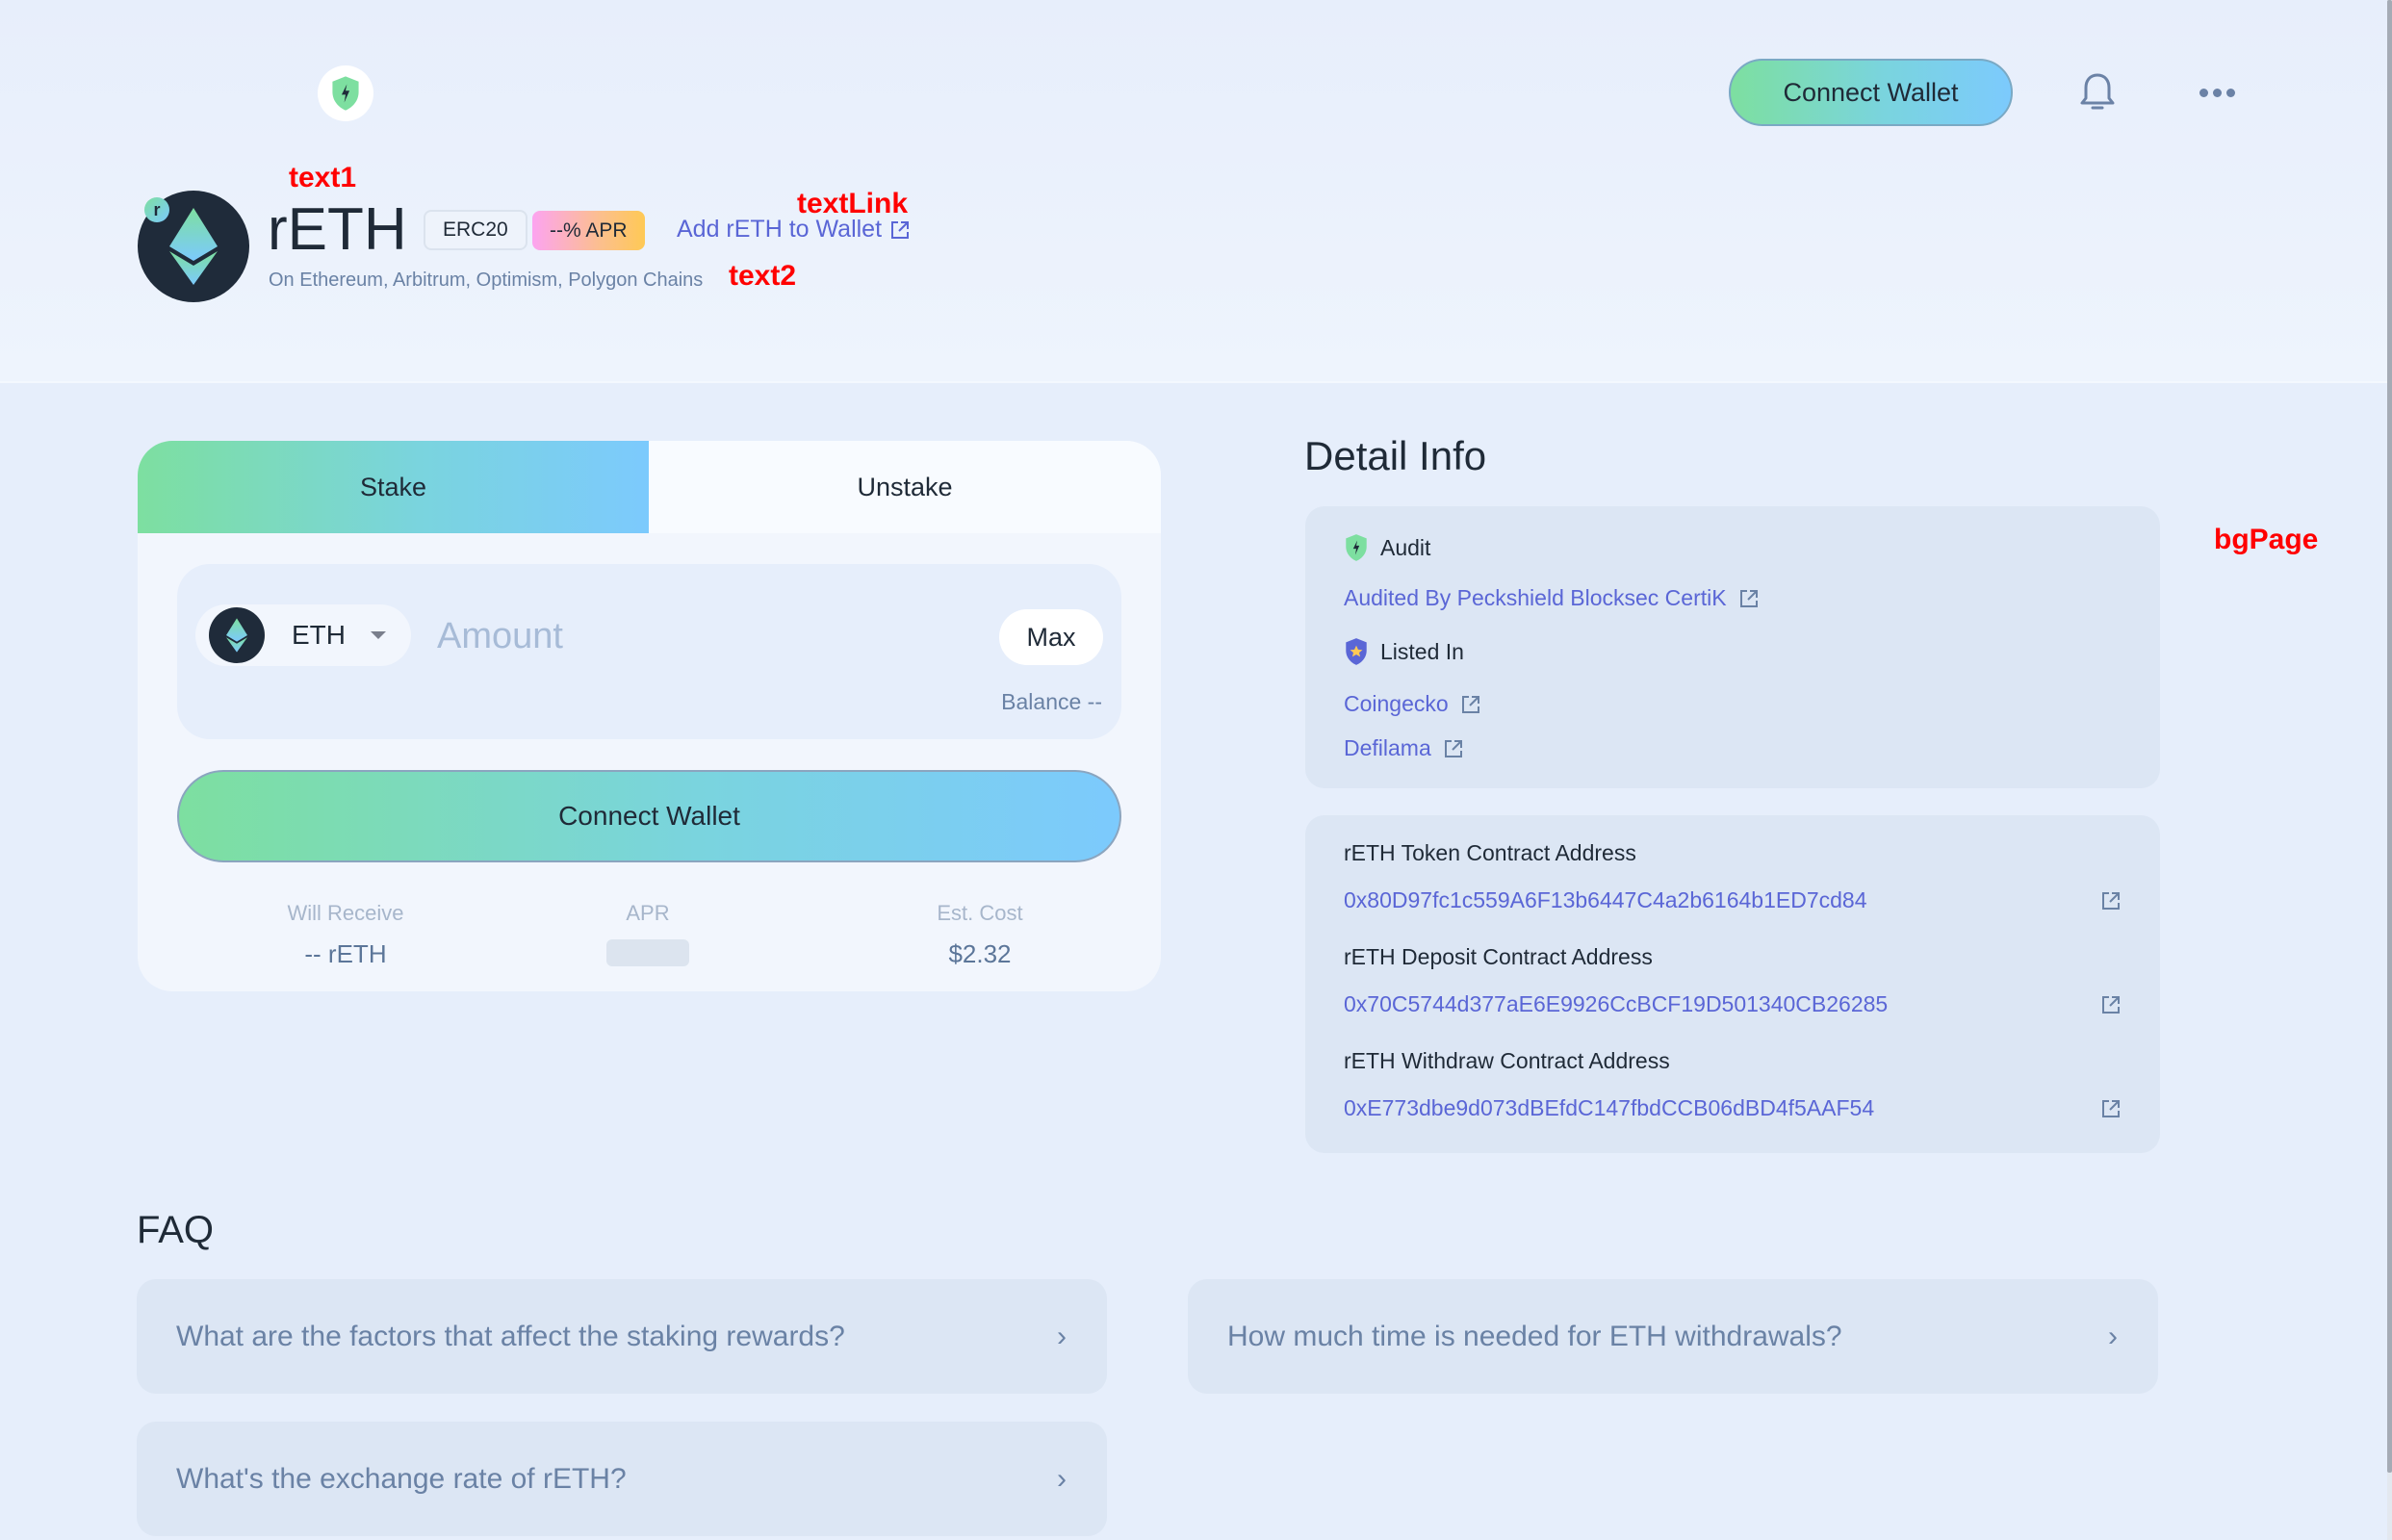 The image size is (2392, 1540). I want to click on connect-wallet-button: Connect Wallet, so click(649, 816).